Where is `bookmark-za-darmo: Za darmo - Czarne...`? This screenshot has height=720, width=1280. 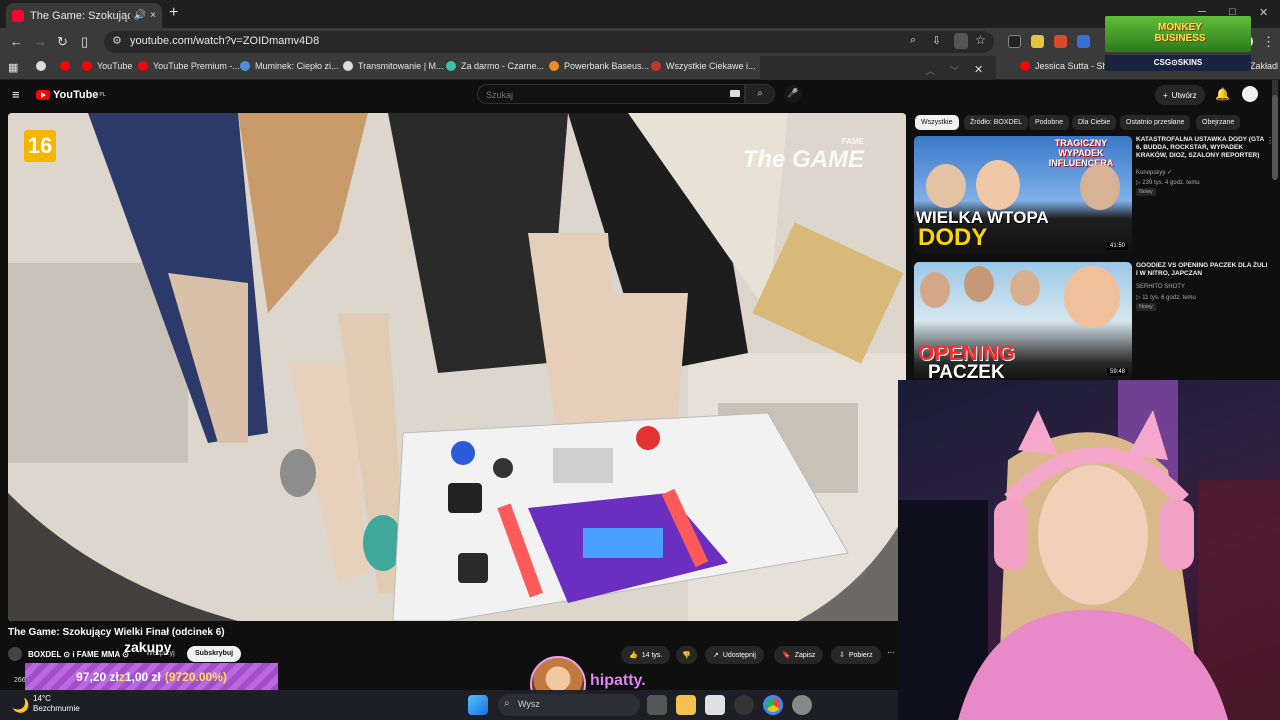
bookmark-za-darmo: Za darmo - Czarne... is located at coordinates (495, 66).